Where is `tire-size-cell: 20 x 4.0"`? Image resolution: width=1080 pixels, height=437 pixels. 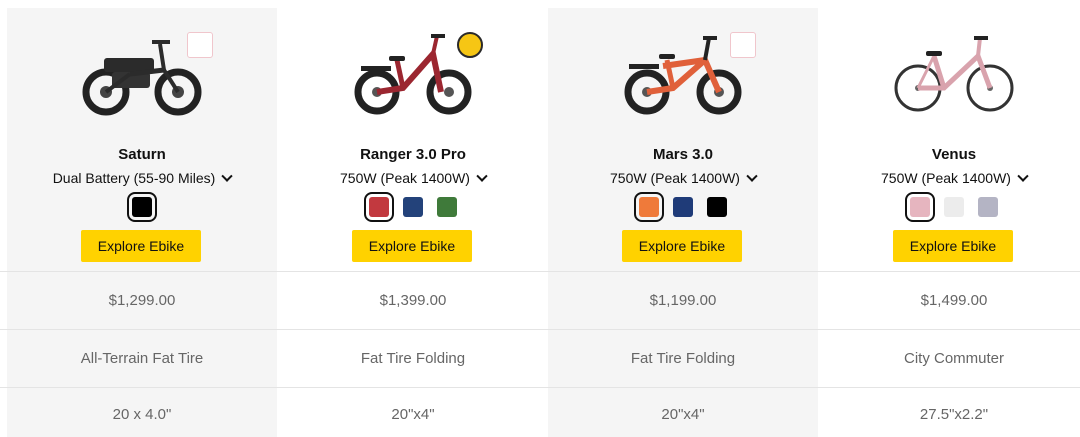
tire-size-cell: 20 x 4.0" is located at coordinates (142, 414).